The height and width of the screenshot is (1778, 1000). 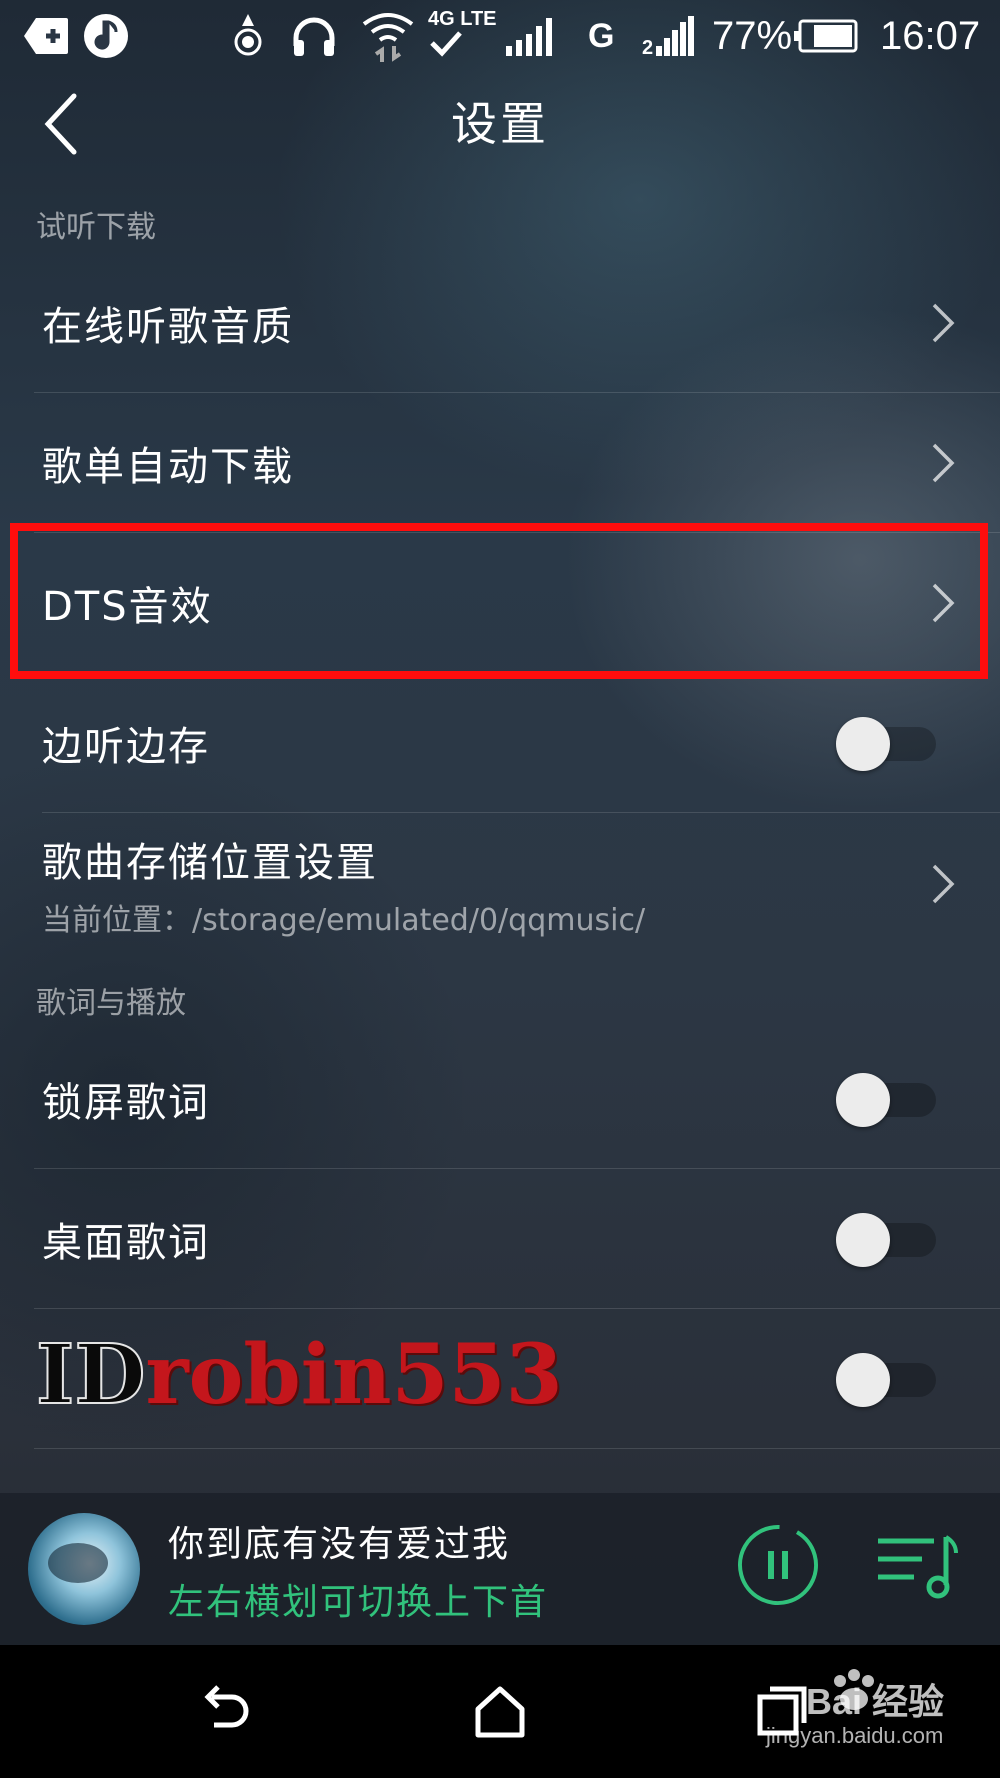 What do you see at coordinates (126, 747) in the screenshot?
I see `row-label: 边听边存` at bounding box center [126, 747].